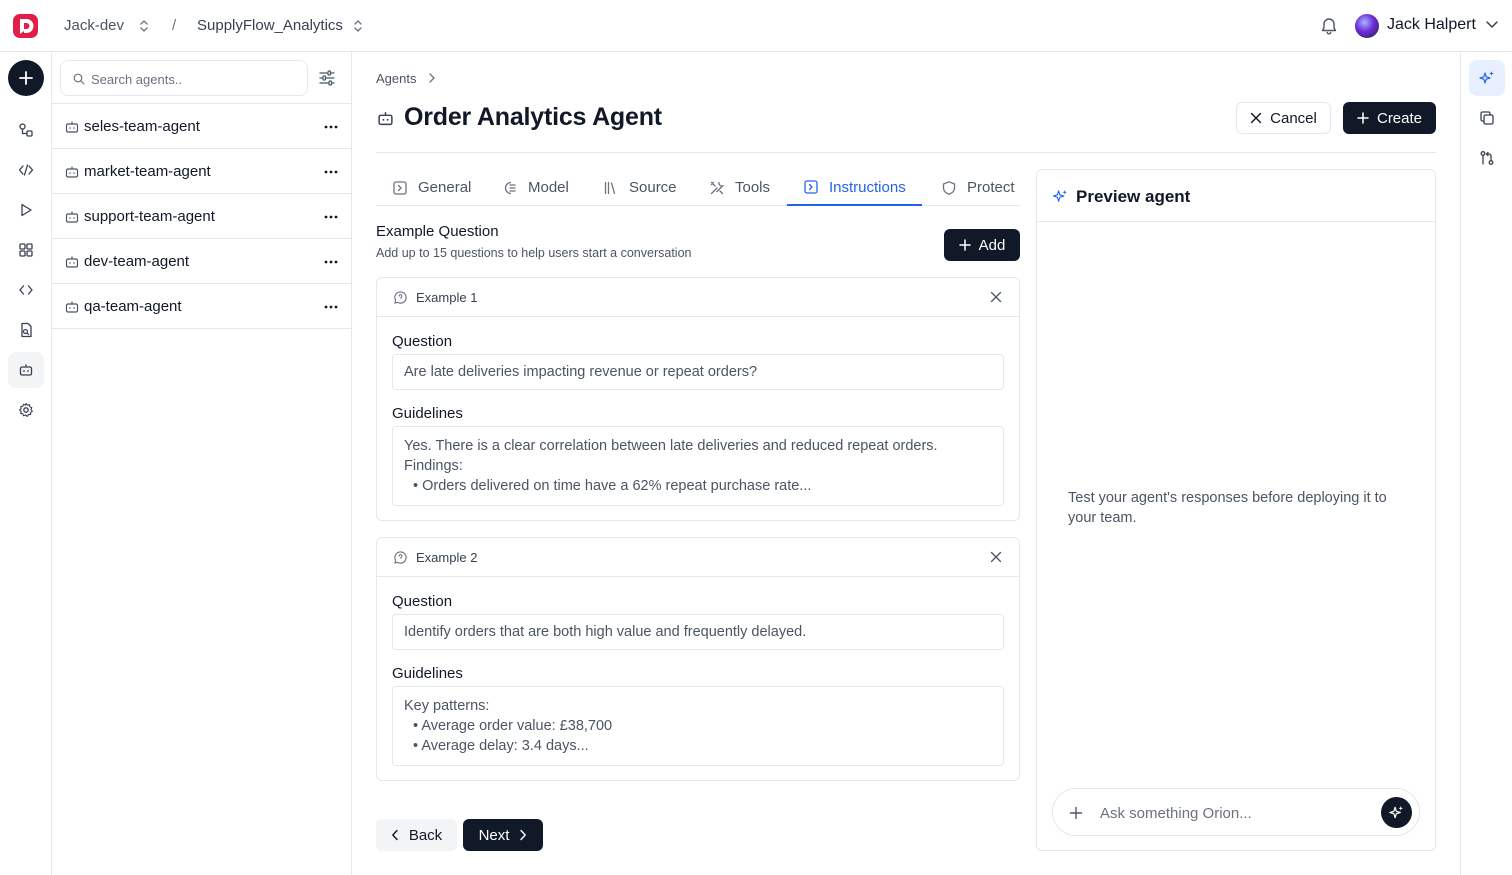  What do you see at coordinates (1367, 26) in the screenshot?
I see `avatar` at bounding box center [1367, 26].